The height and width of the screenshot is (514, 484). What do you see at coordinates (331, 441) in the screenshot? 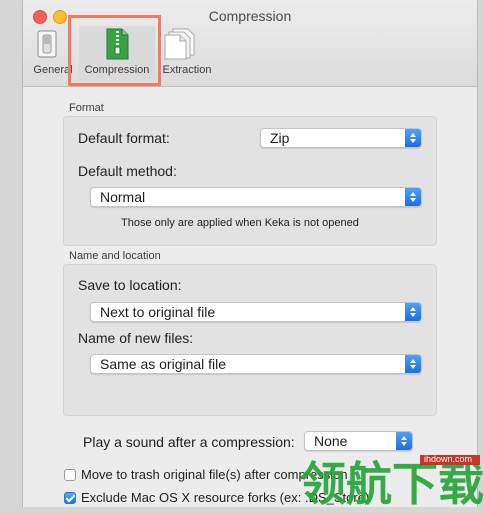
I see `play-sound-value: None` at bounding box center [331, 441].